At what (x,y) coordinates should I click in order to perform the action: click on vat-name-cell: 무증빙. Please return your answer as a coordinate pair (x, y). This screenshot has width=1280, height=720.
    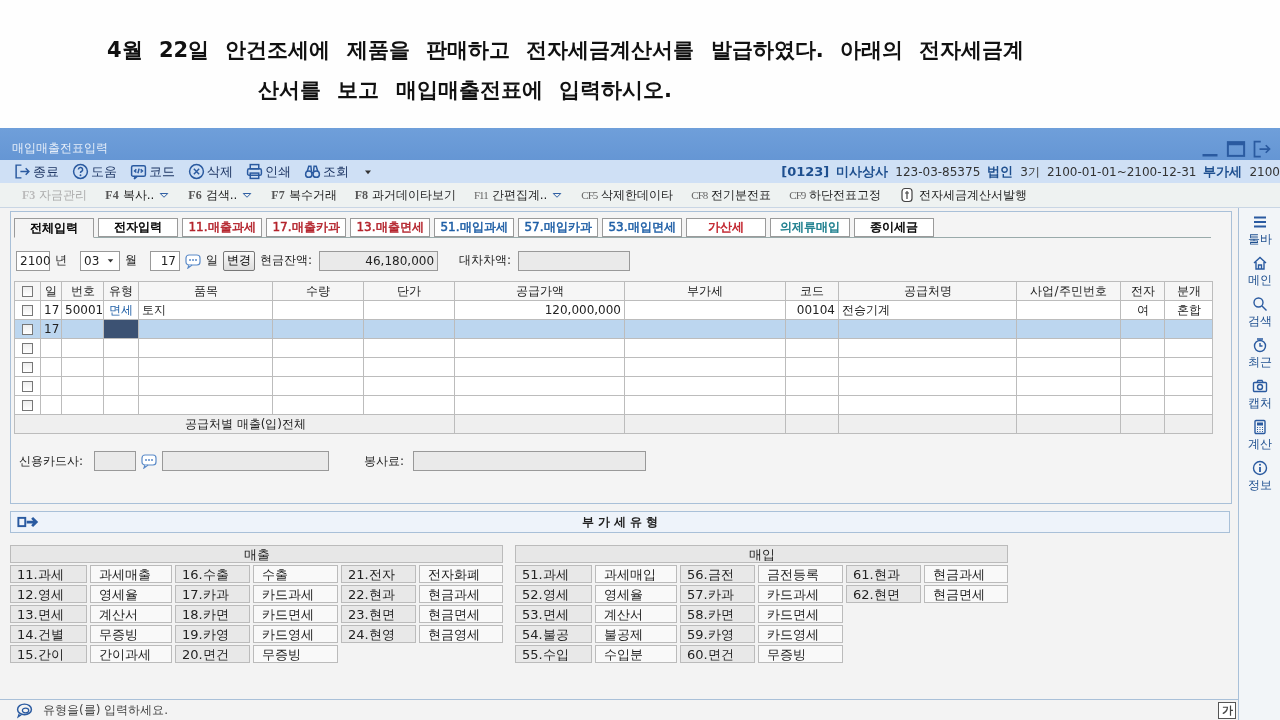
    Looking at the image, I should click on (800, 654).